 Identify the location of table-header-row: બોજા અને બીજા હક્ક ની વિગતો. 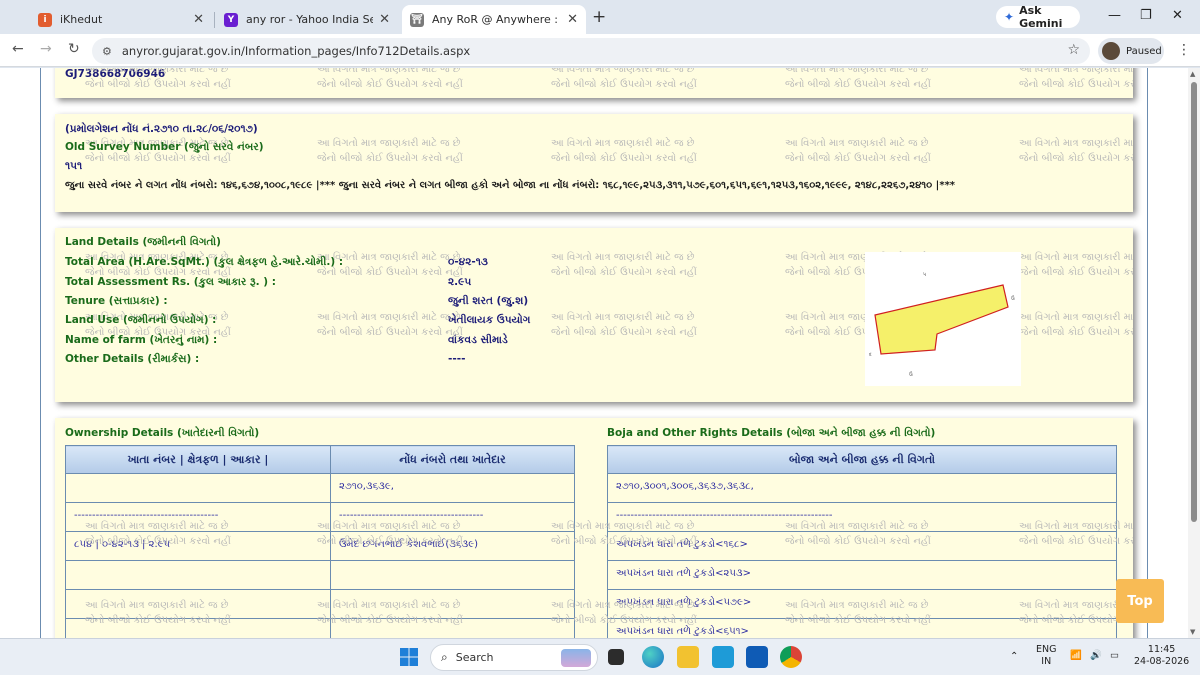
(862, 459).